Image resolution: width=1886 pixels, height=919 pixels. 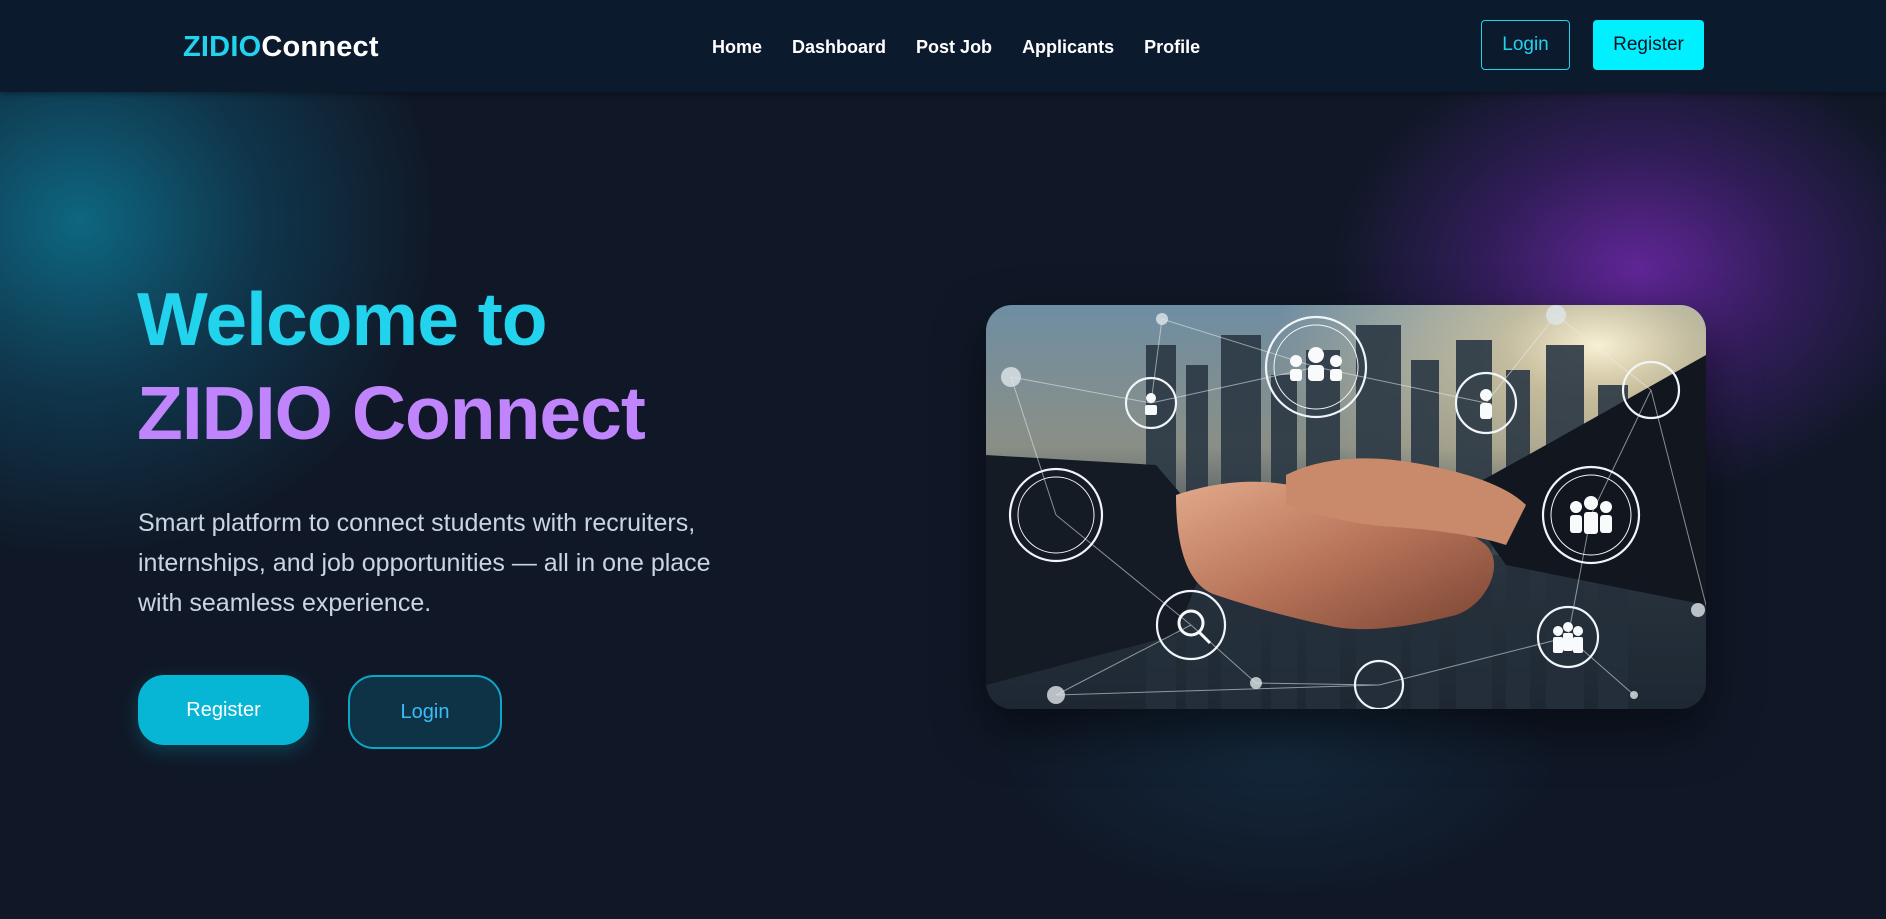 What do you see at coordinates (737, 47) in the screenshot?
I see `nav-link-home: Home` at bounding box center [737, 47].